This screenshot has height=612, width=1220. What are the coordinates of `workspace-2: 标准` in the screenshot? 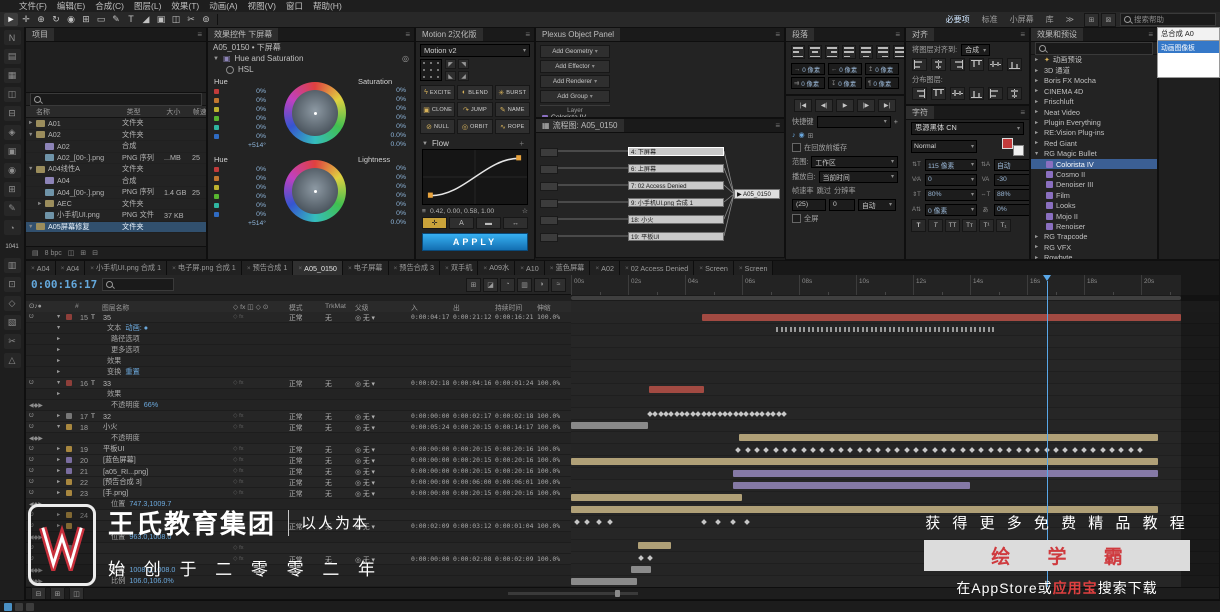 It's located at (990, 19).